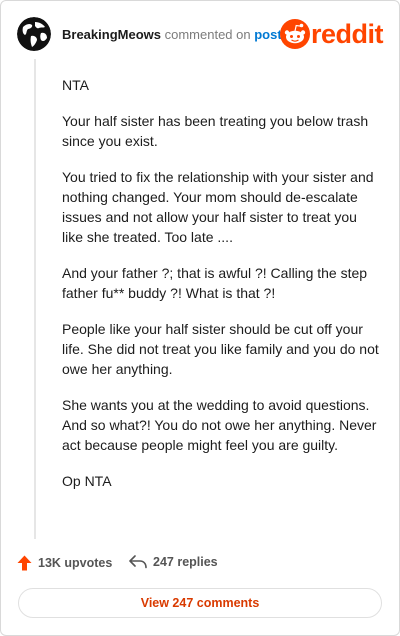 The image size is (400, 636). I want to click on view-comments-button: View 247 comments, so click(200, 603).